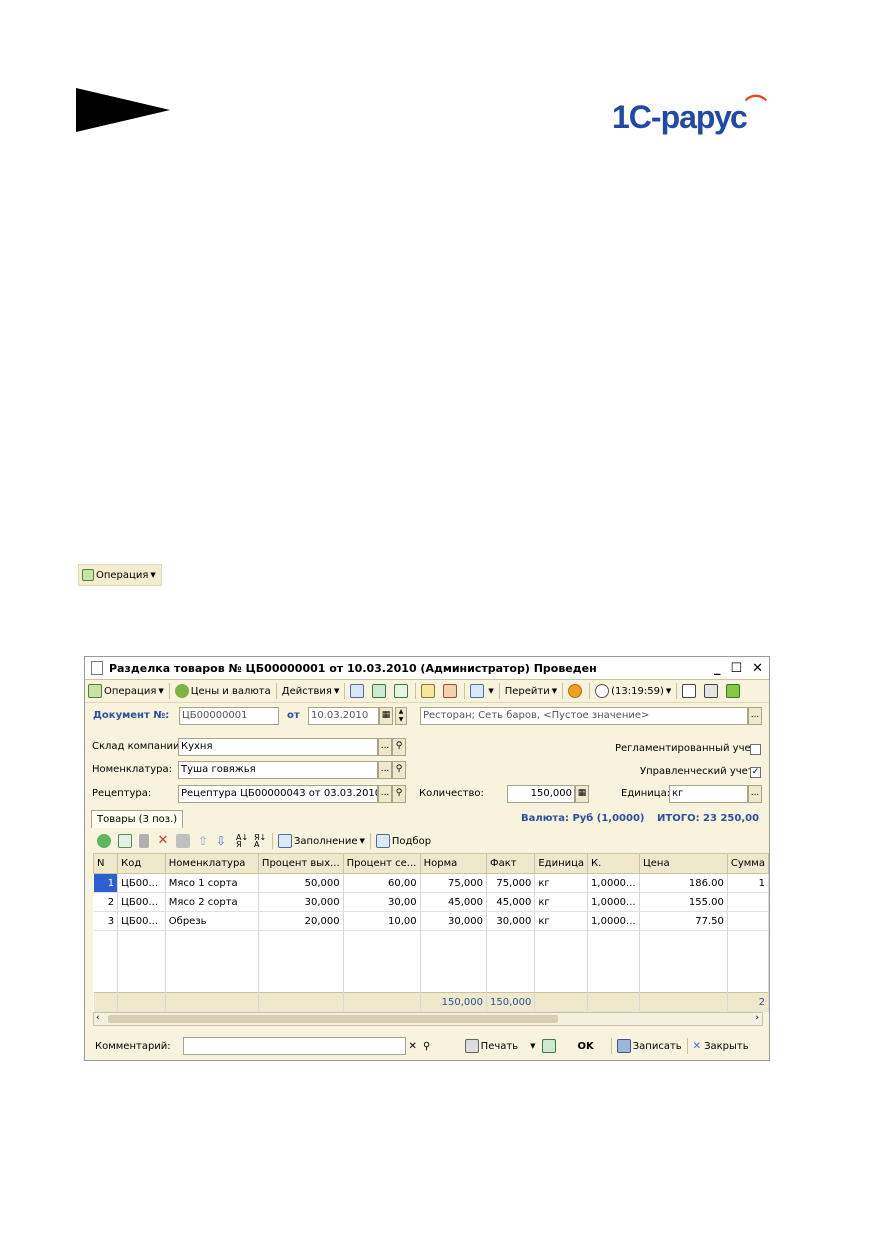 The image size is (875, 1239). I want to click on search-icon: ⚲, so click(427, 1046).